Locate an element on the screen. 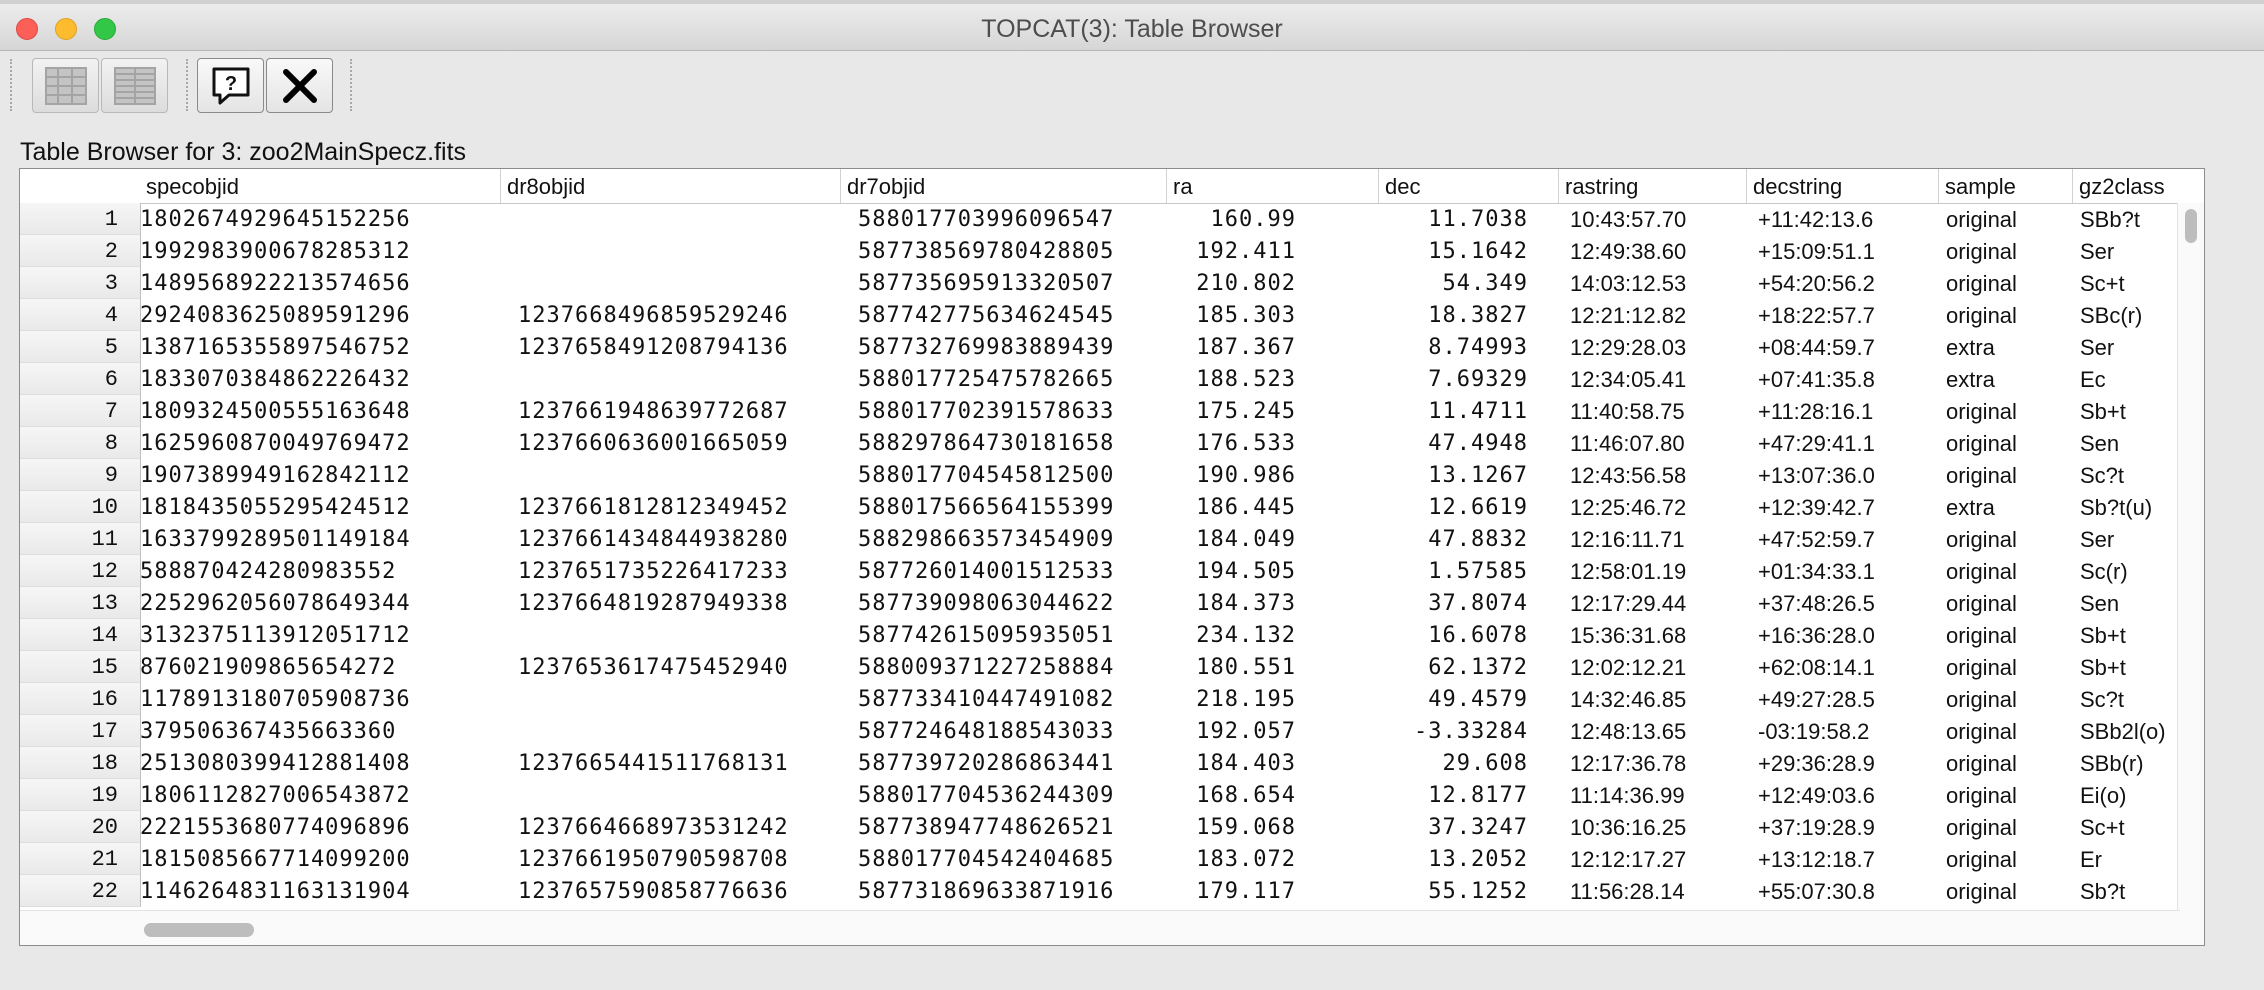 This screenshot has height=990, width=2264. row-header: 13 is located at coordinates (80, 603).